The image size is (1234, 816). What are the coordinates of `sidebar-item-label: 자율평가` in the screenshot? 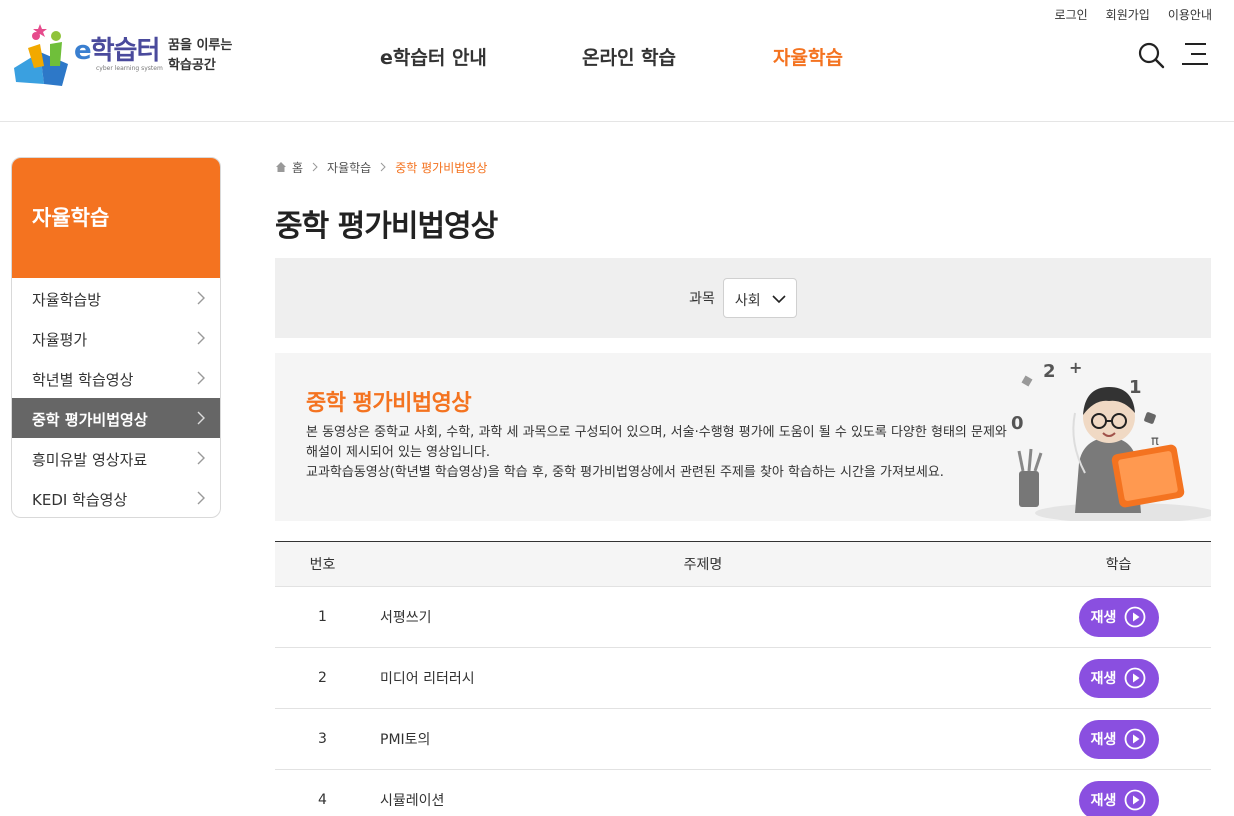 It's located at (60, 340).